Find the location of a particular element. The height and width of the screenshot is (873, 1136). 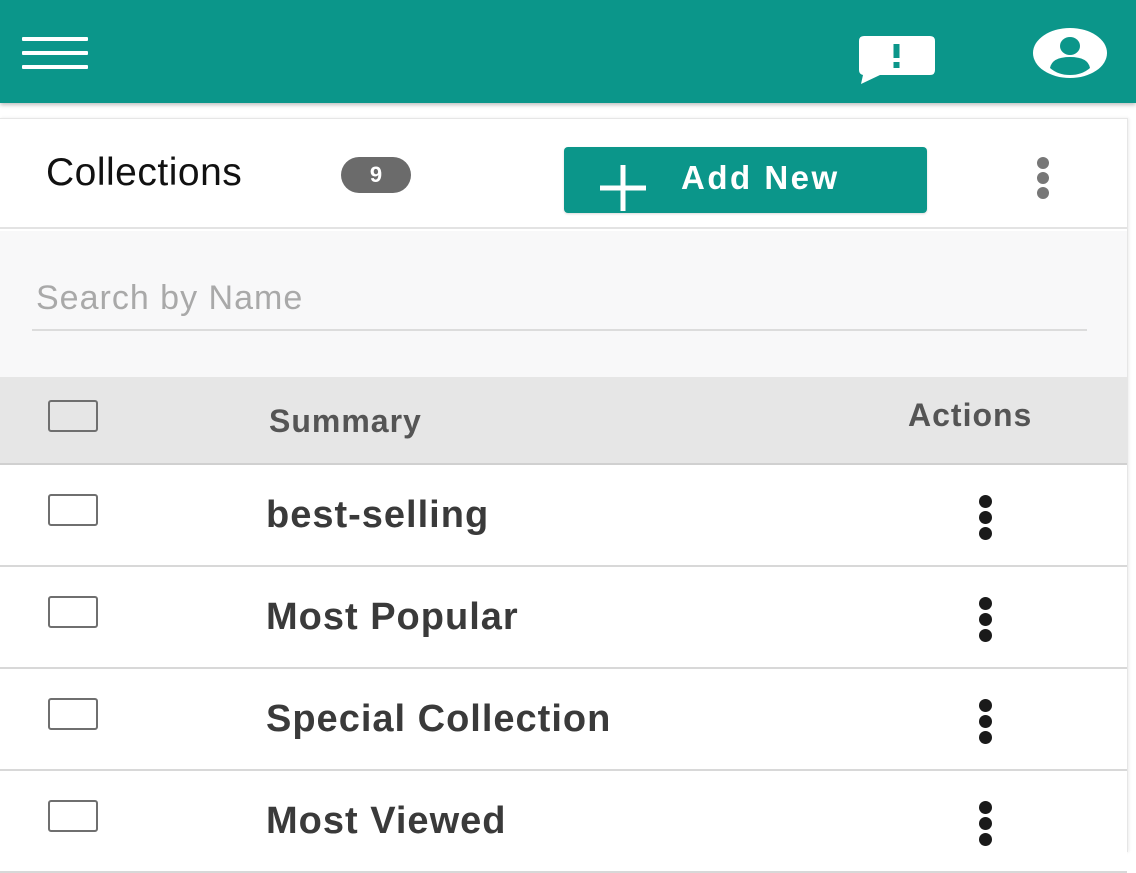

account-circle-icon is located at coordinates (1070, 53).